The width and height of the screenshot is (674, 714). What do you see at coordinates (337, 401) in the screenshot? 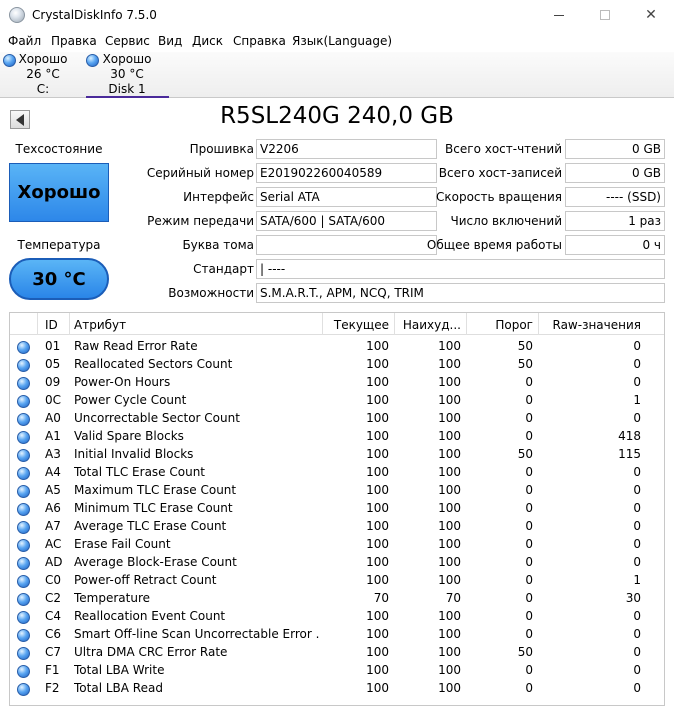
I see `table-row: 0C Power Cycle Count 100 100 0 1` at bounding box center [337, 401].